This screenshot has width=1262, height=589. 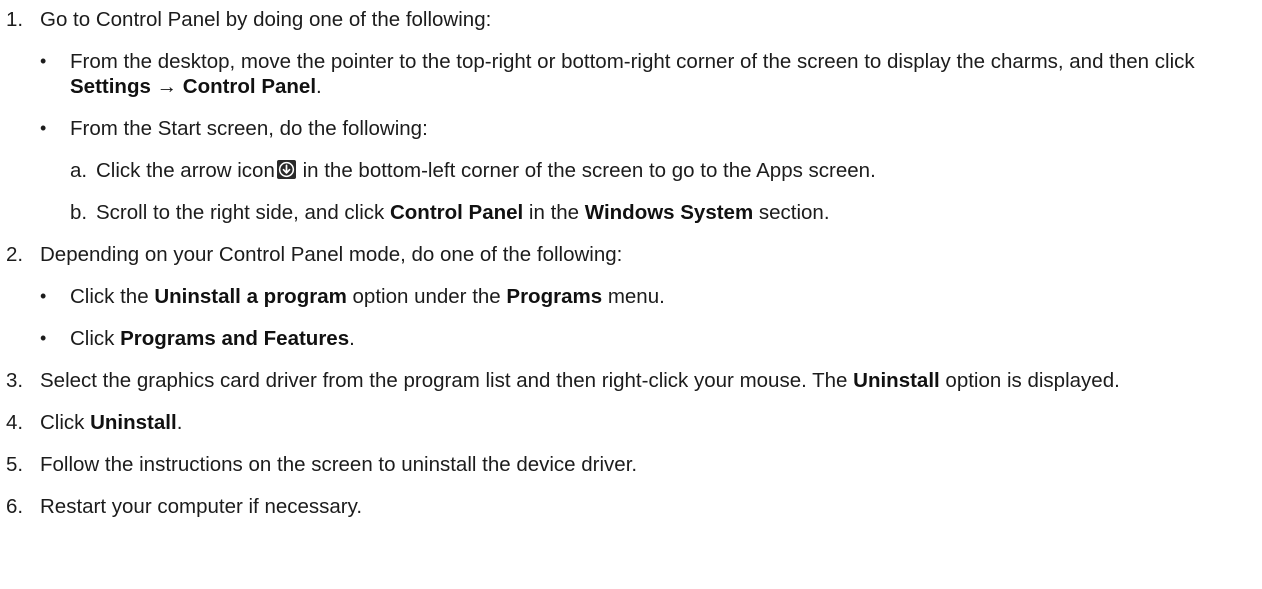 What do you see at coordinates (112, 296) in the screenshot?
I see `bullet-text-pre: Click the` at bounding box center [112, 296].